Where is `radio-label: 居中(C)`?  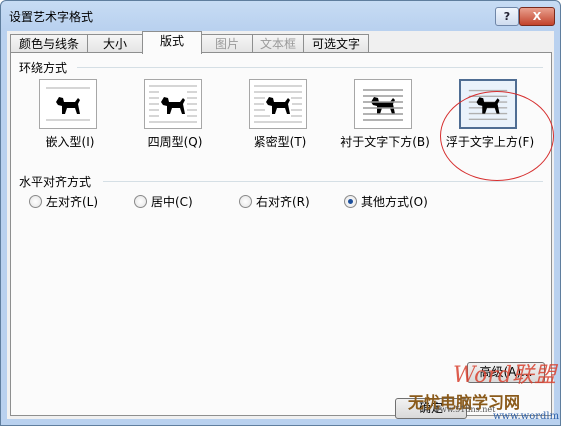 radio-label: 居中(C) is located at coordinates (172, 202).